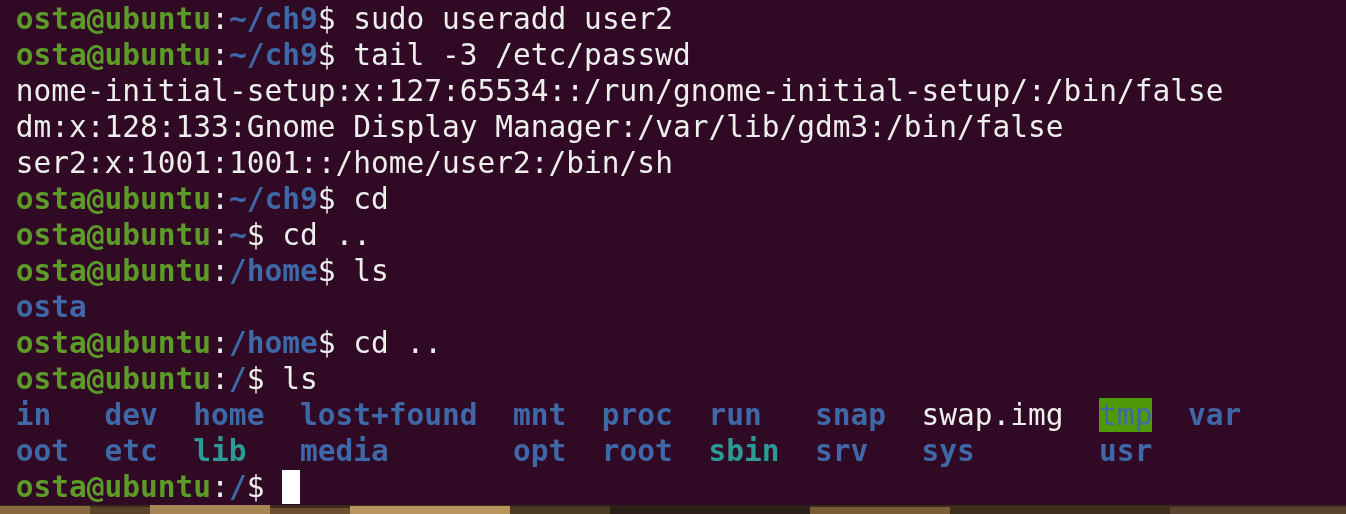 The width and height of the screenshot is (1346, 514). Describe the element at coordinates (1126, 451) in the screenshot. I see `file-name: usr` at that location.